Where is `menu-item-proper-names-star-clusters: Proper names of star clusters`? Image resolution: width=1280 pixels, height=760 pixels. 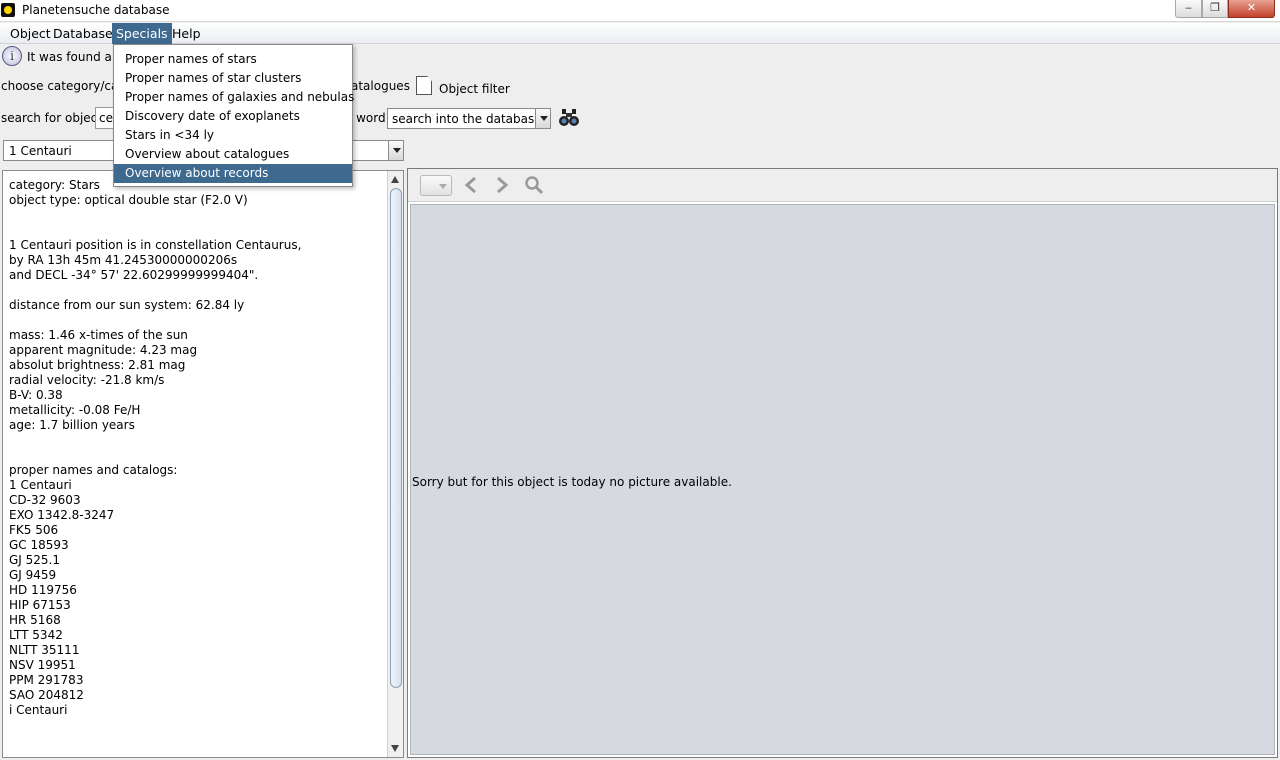 menu-item-proper-names-star-clusters: Proper names of star clusters is located at coordinates (233, 78).